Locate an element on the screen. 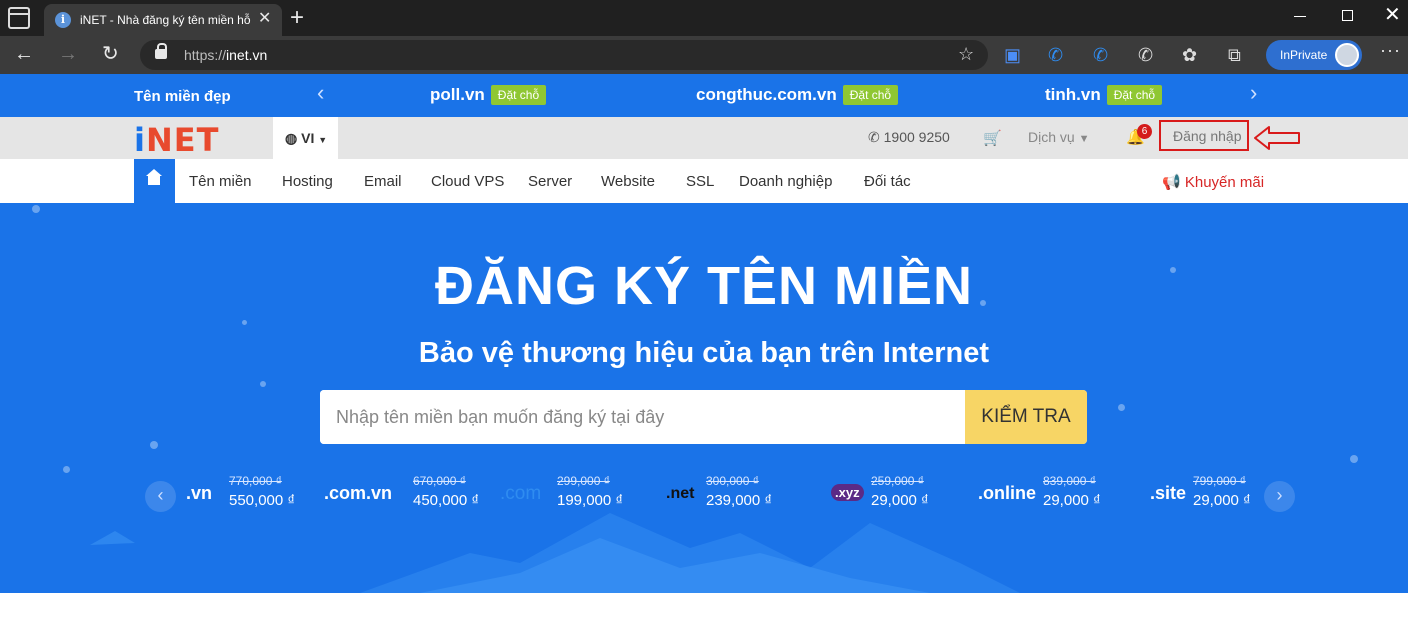 This screenshot has width=1408, height=629. new-tab-icon: + is located at coordinates (297, 18).